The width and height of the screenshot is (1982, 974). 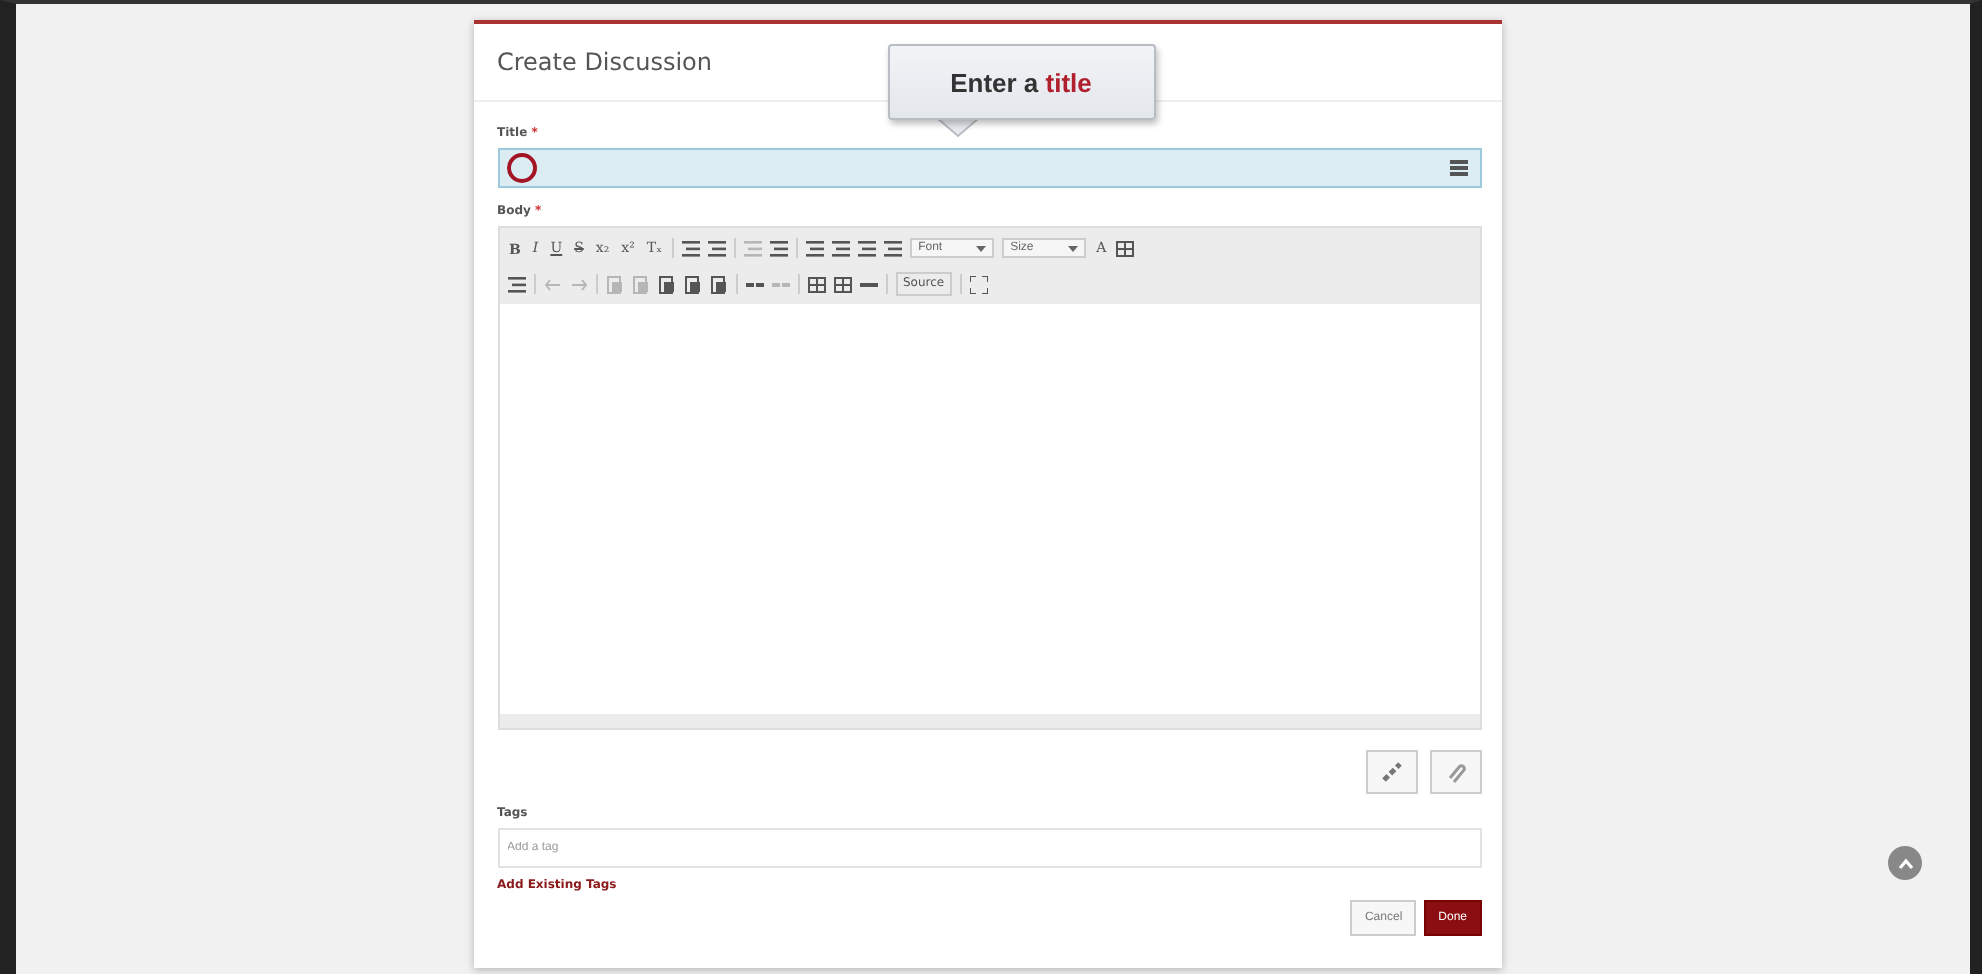 I want to click on dialog-title: Create Discussion, so click(x=605, y=62).